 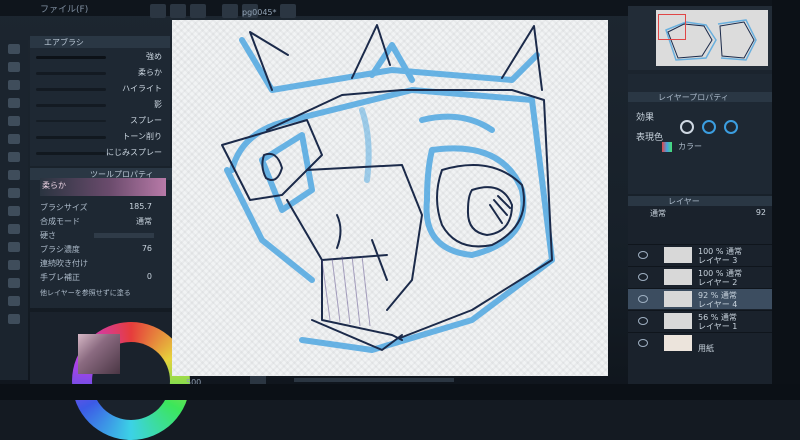 What do you see at coordinates (645, 118) in the screenshot?
I see `effect-label: 効果` at bounding box center [645, 118].